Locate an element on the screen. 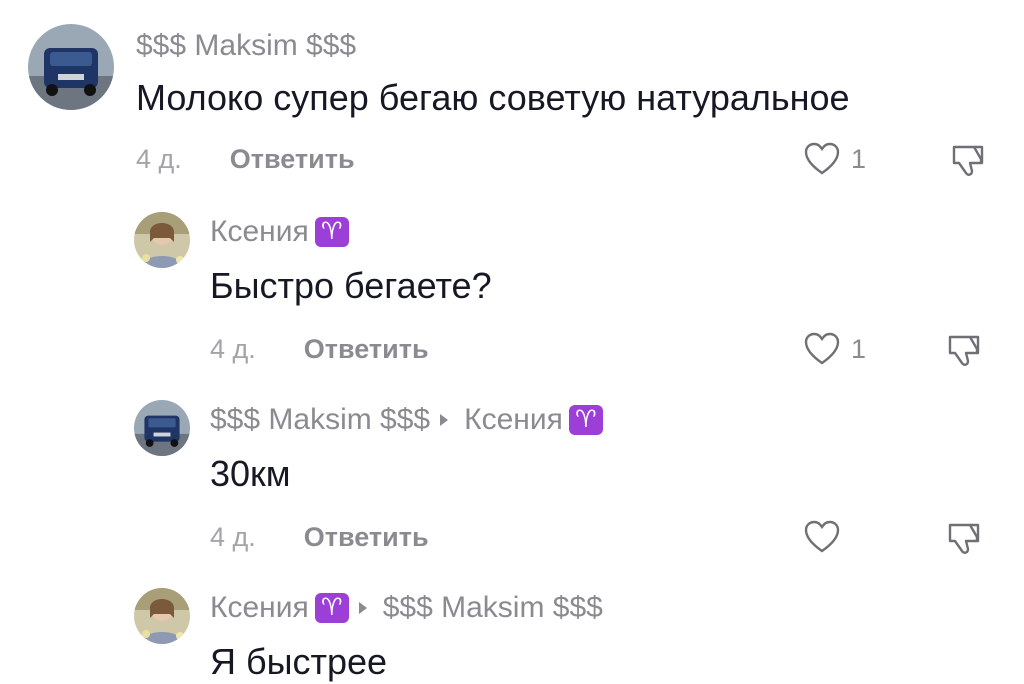  comment-text: Быстро бегаете? is located at coordinates (351, 285).